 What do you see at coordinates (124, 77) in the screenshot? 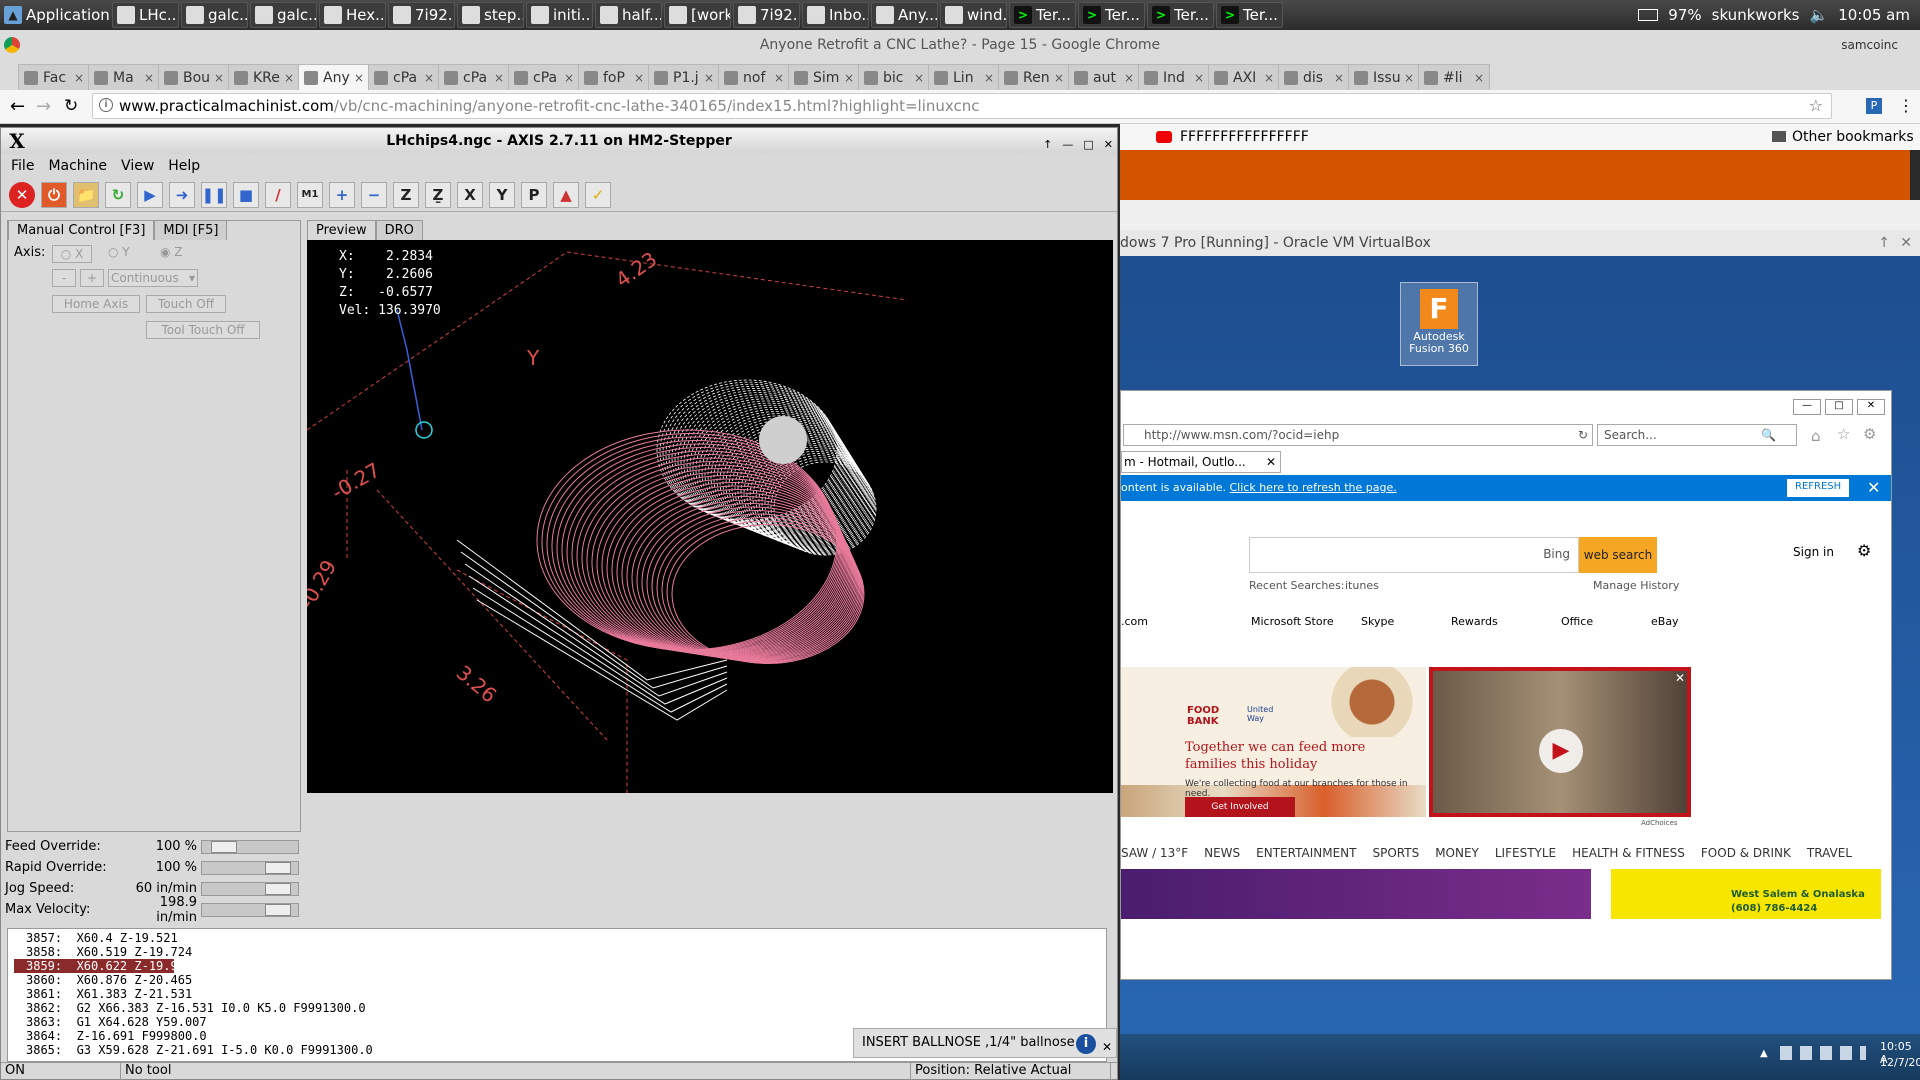
I see `browser-tab: Ma ×` at bounding box center [124, 77].